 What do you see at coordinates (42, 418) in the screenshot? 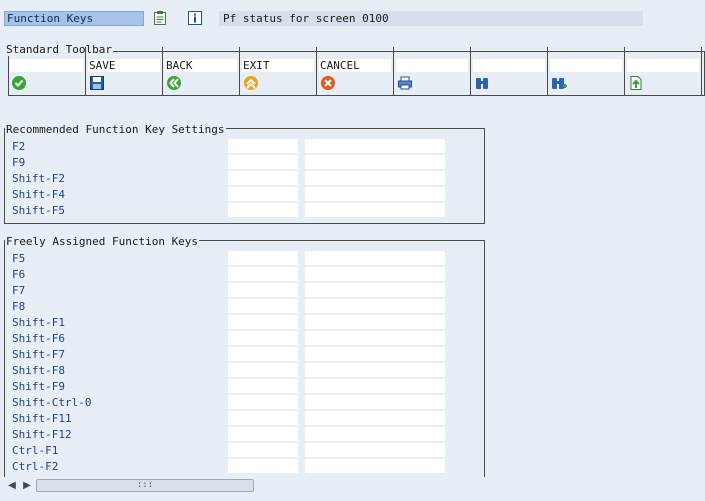
I see `key-label: Shift-F11` at bounding box center [42, 418].